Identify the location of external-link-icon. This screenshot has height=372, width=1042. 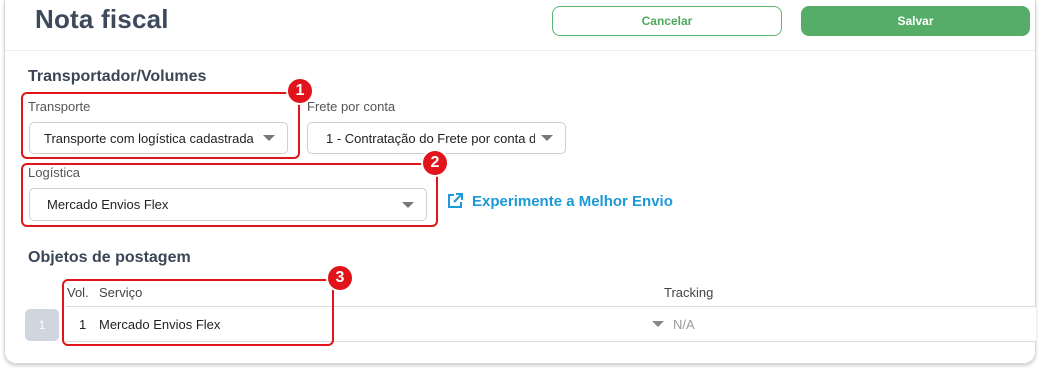
(455, 200).